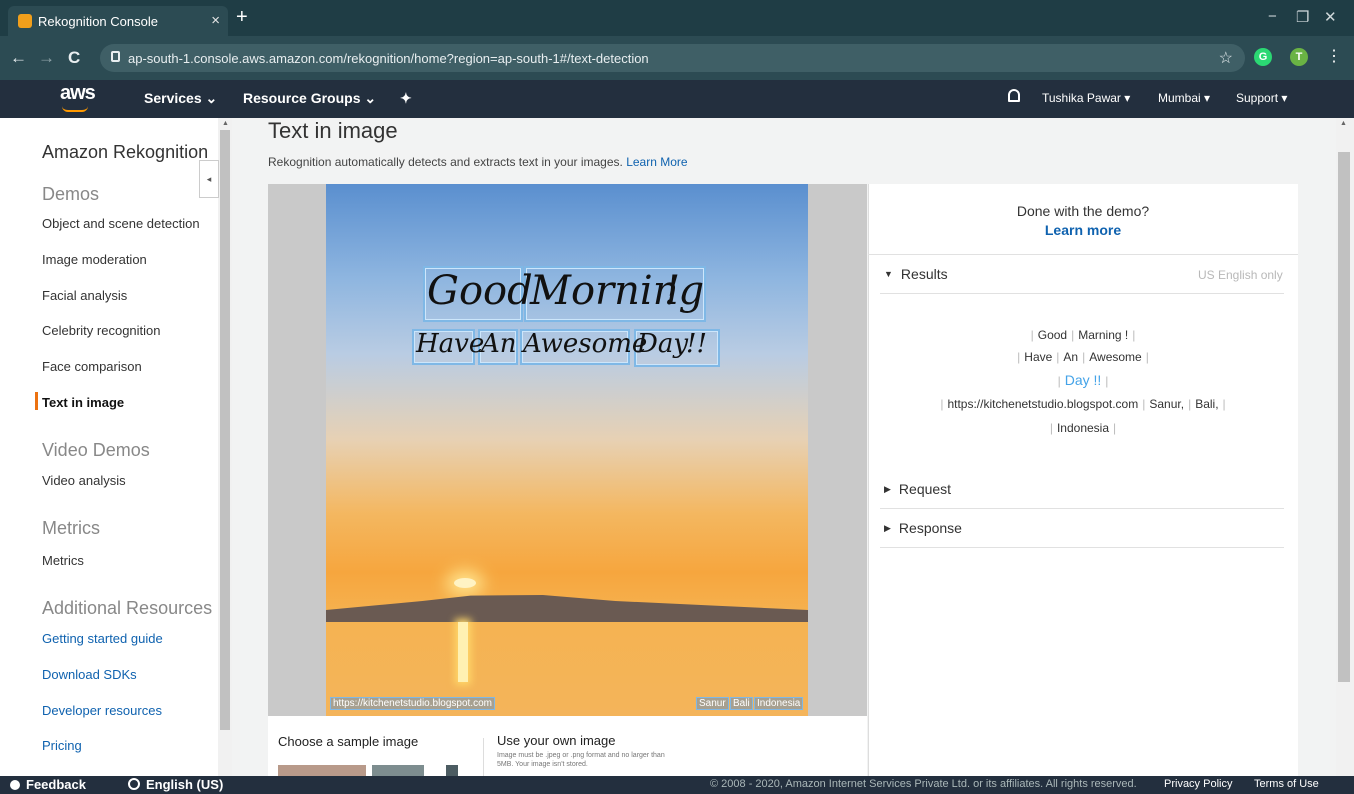  What do you see at coordinates (56, 784) in the screenshot?
I see `feedback-label: Feedback` at bounding box center [56, 784].